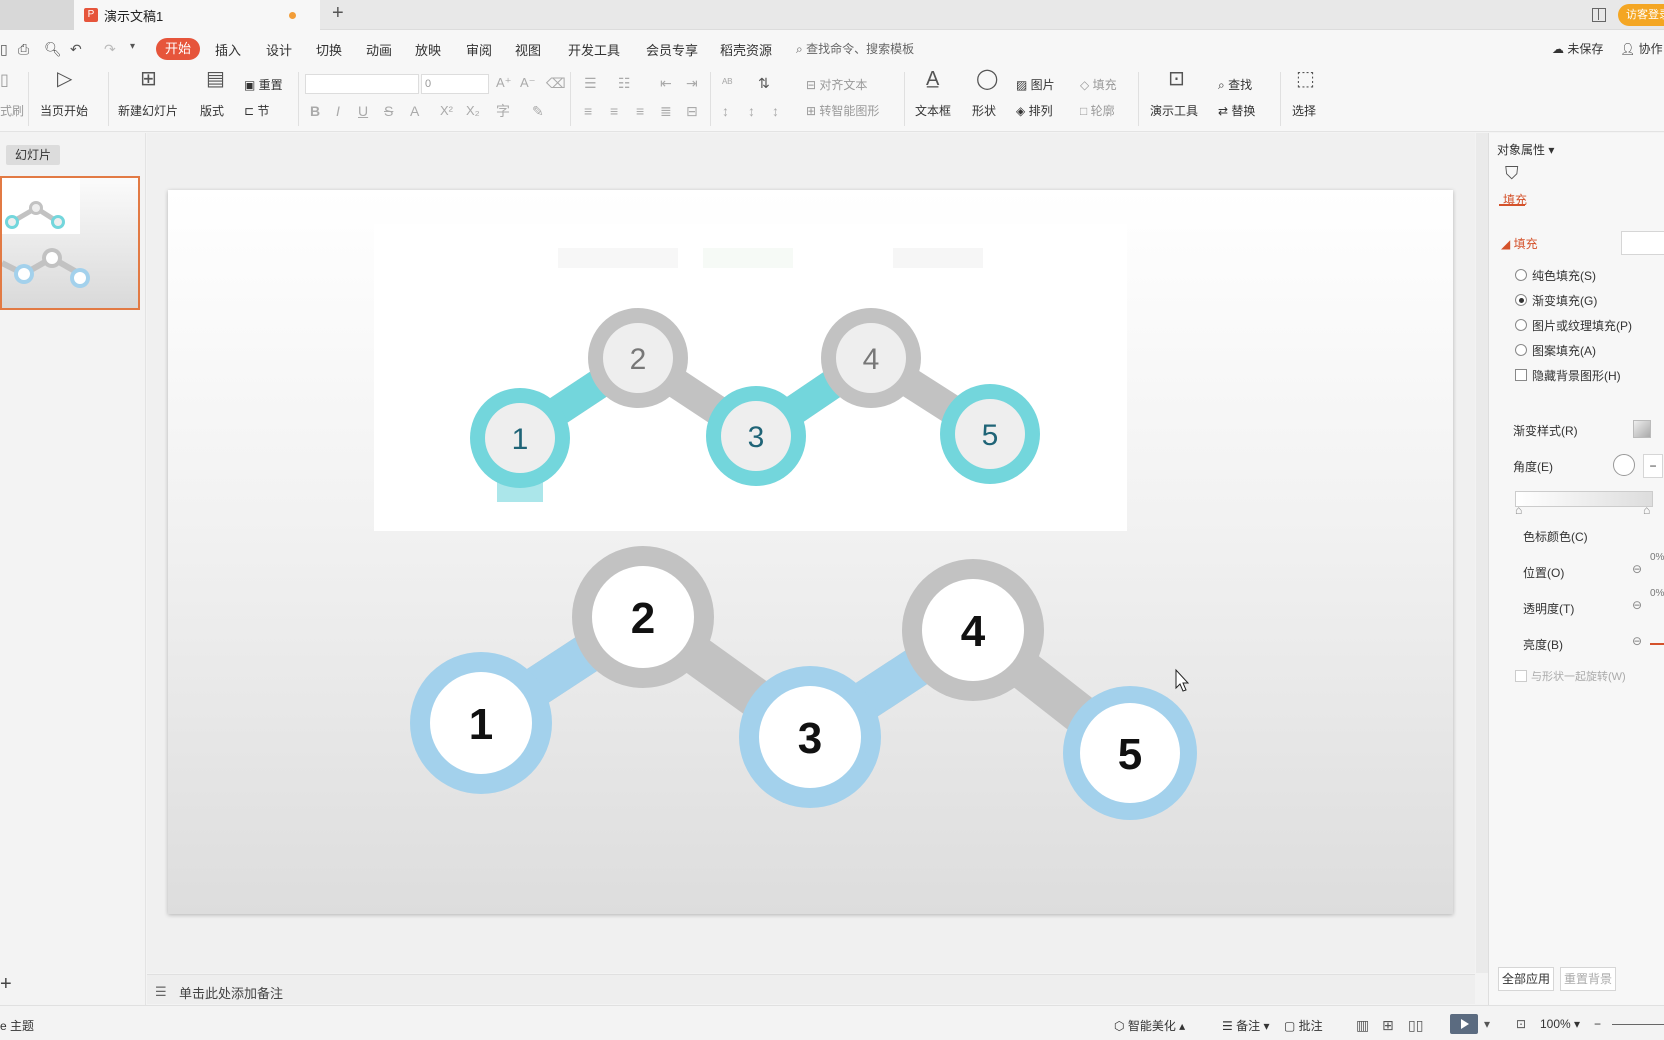 This screenshot has height=1040, width=1664. What do you see at coordinates (727, 83) in the screenshot?
I see `text-direction-icon: ᴬᴮ` at bounding box center [727, 83].